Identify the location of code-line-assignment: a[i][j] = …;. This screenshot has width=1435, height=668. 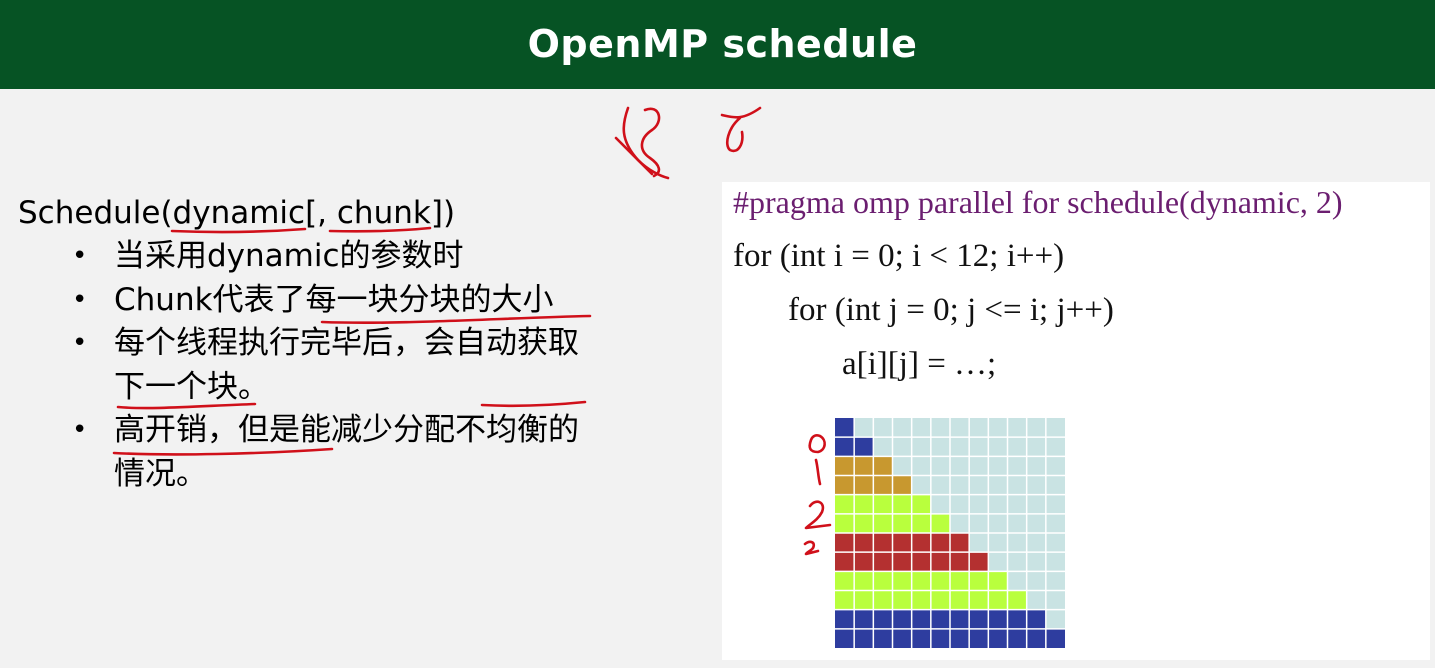
(919, 364).